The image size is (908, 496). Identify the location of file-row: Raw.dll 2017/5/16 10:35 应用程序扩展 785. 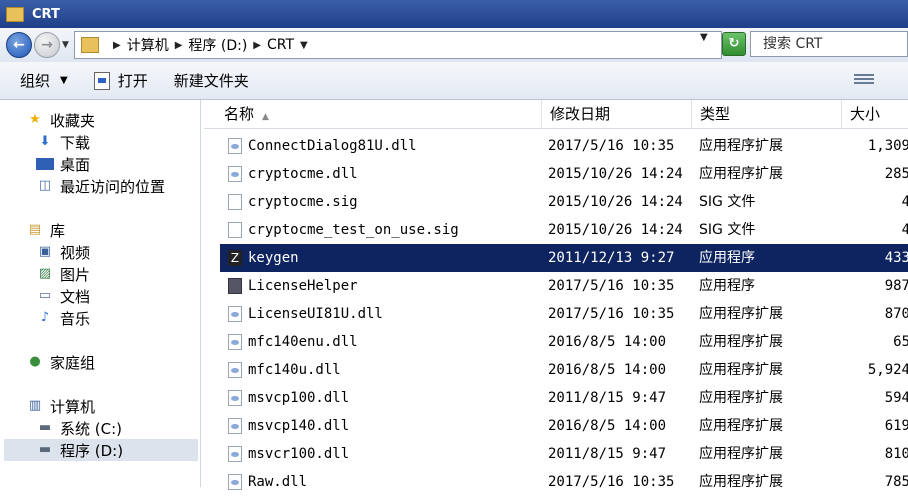
(564, 482).